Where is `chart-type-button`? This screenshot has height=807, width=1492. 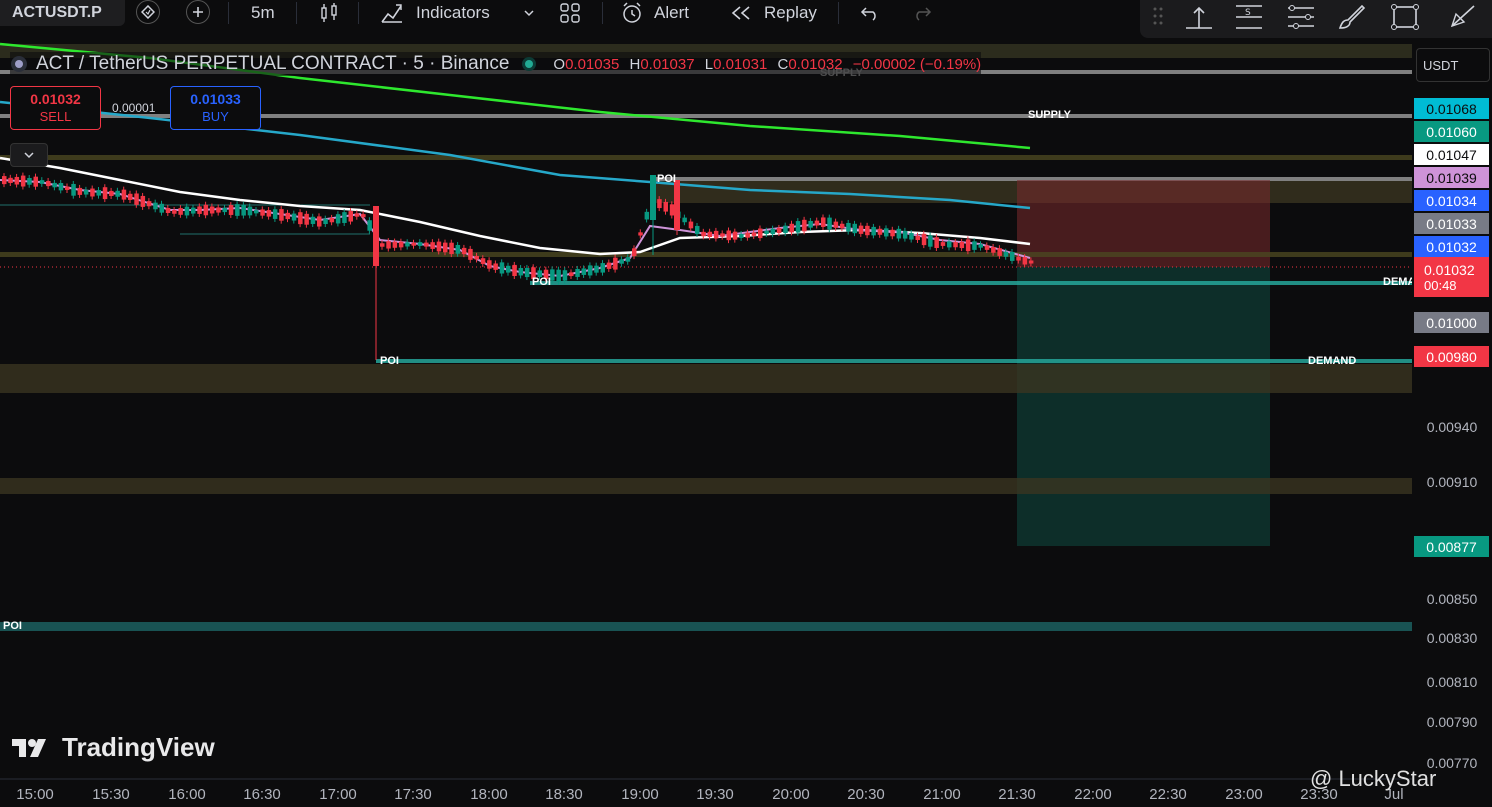 chart-type-button is located at coordinates (329, 13).